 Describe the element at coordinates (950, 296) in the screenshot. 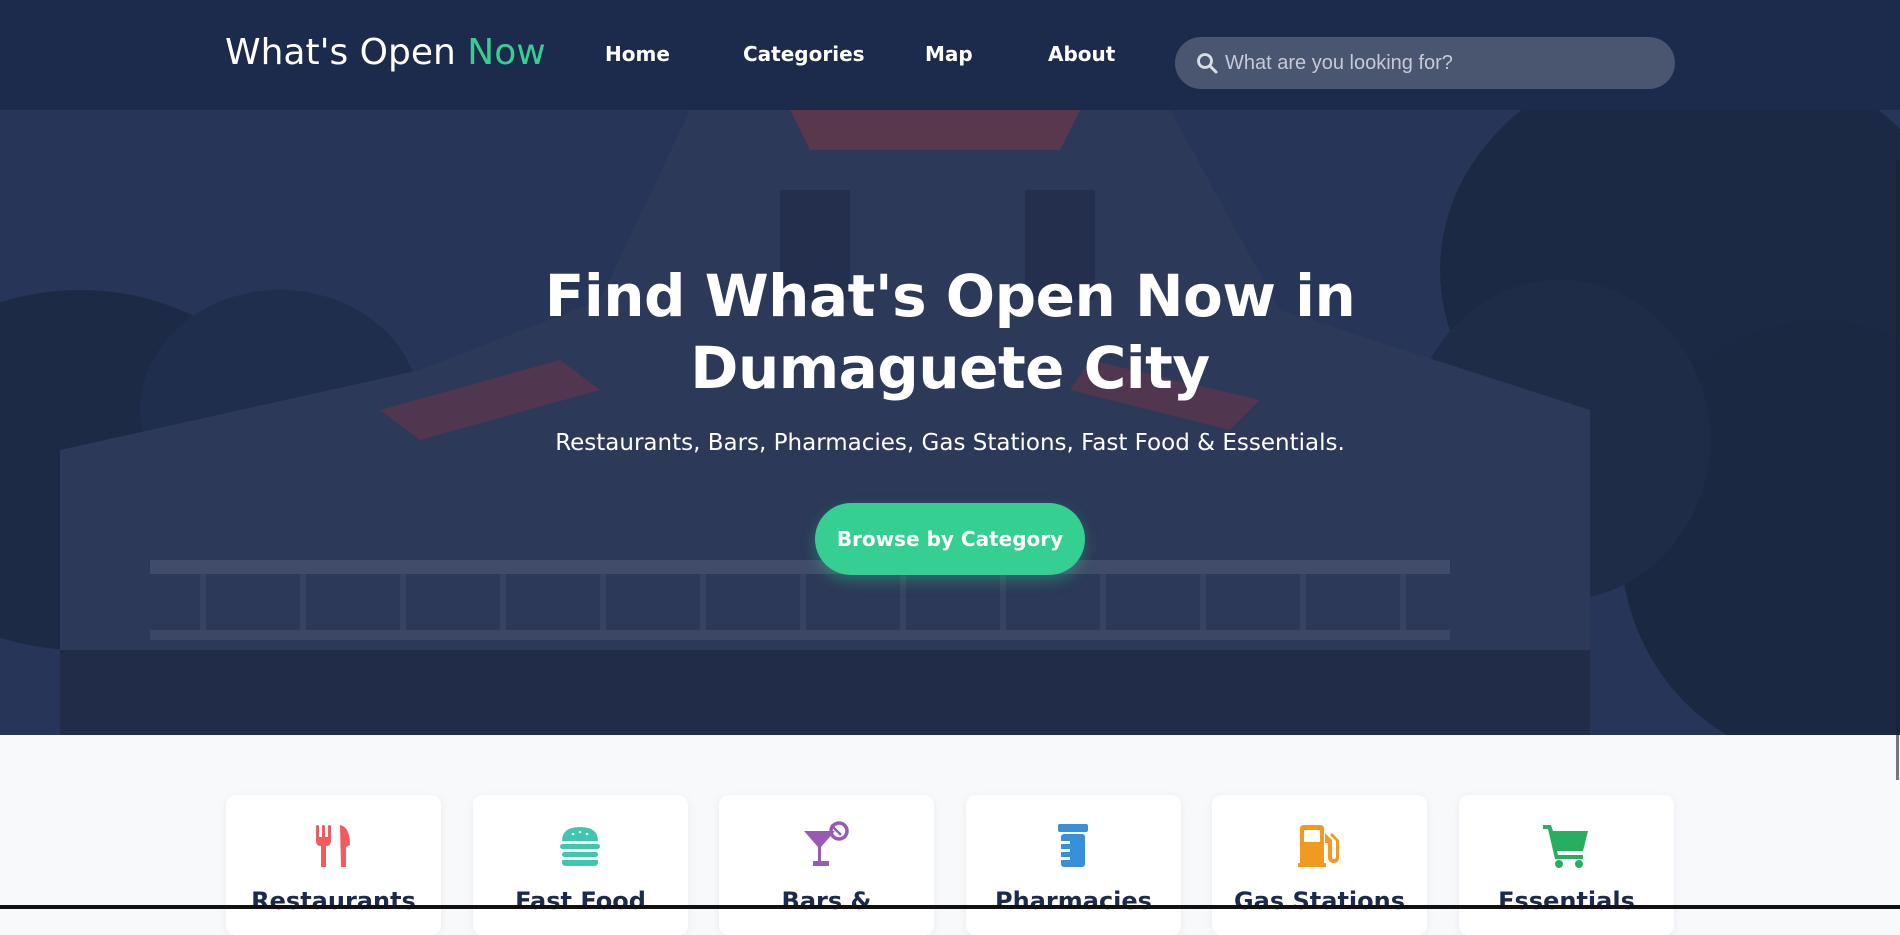

I see `hero-title-line1: Find What's Open Now in` at that location.